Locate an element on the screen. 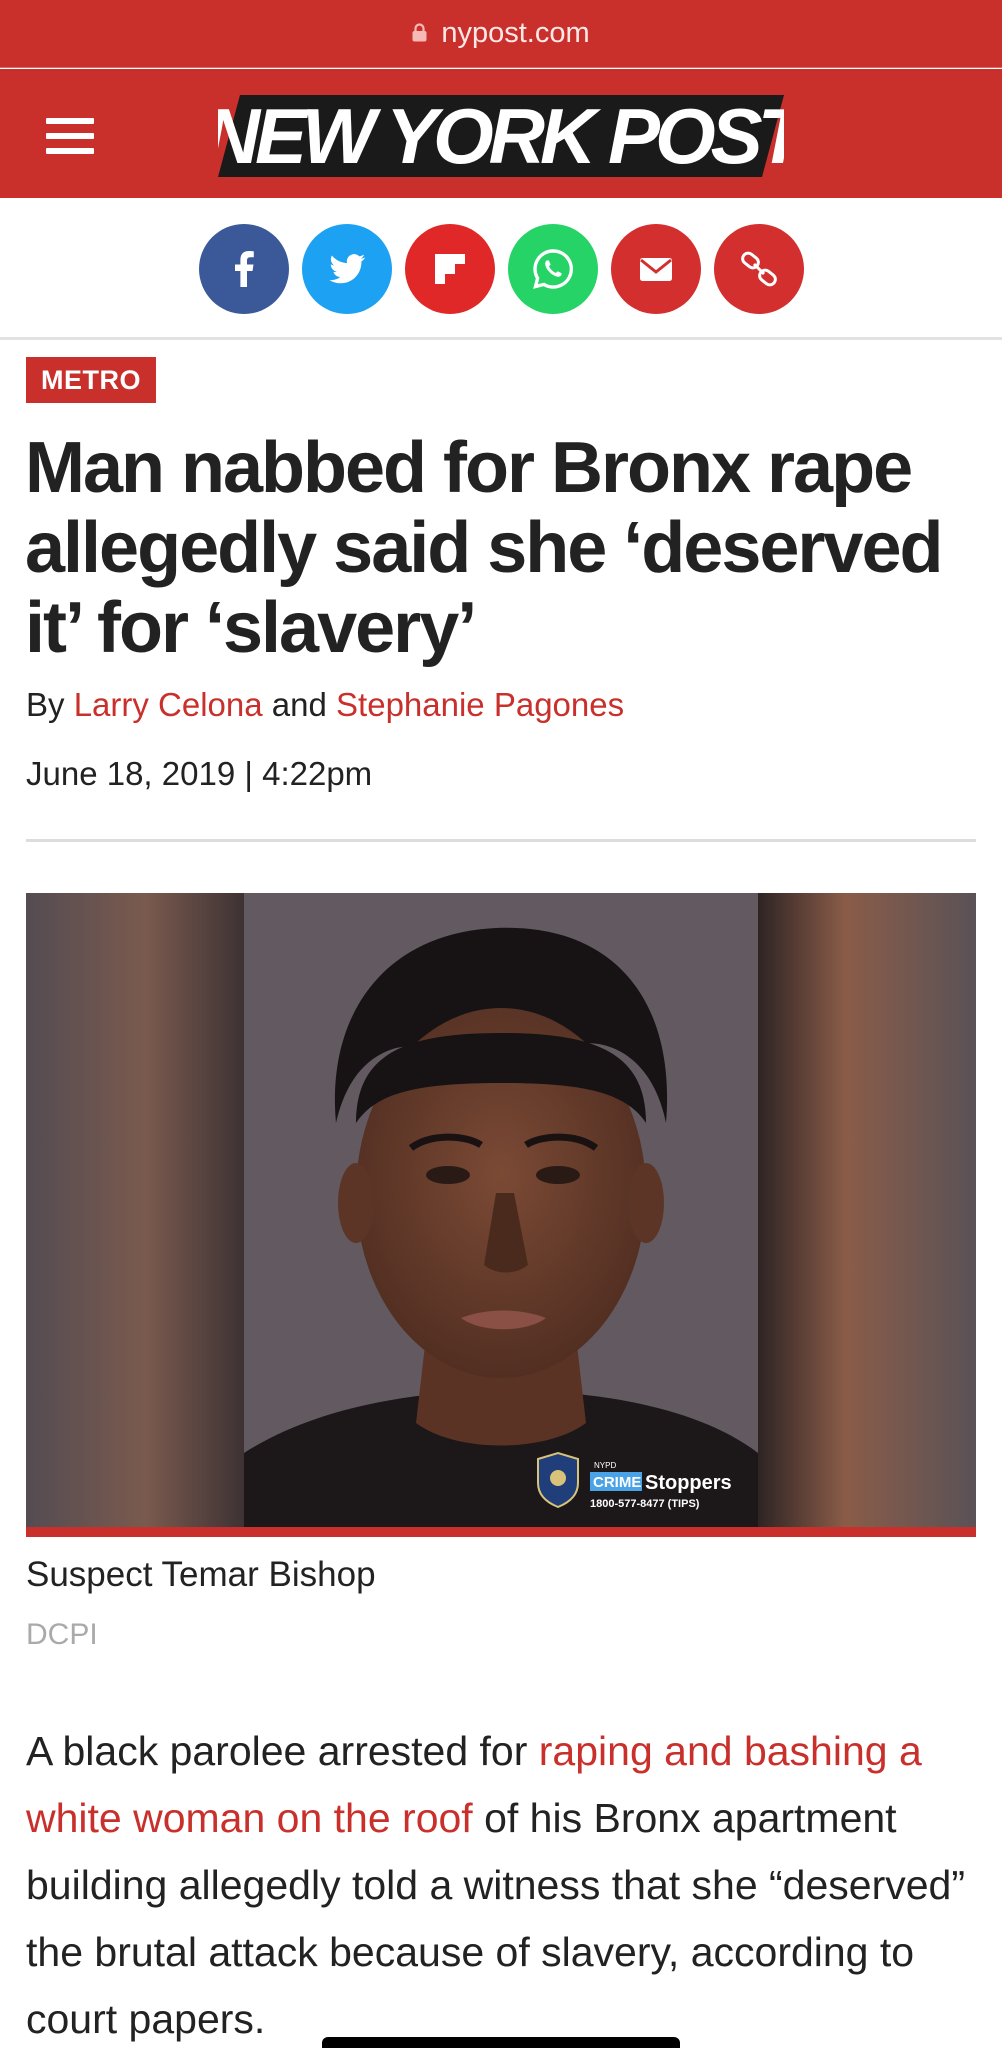 This screenshot has height=2048, width=1002. svg-text: CRIME is located at coordinates (617, 1482).